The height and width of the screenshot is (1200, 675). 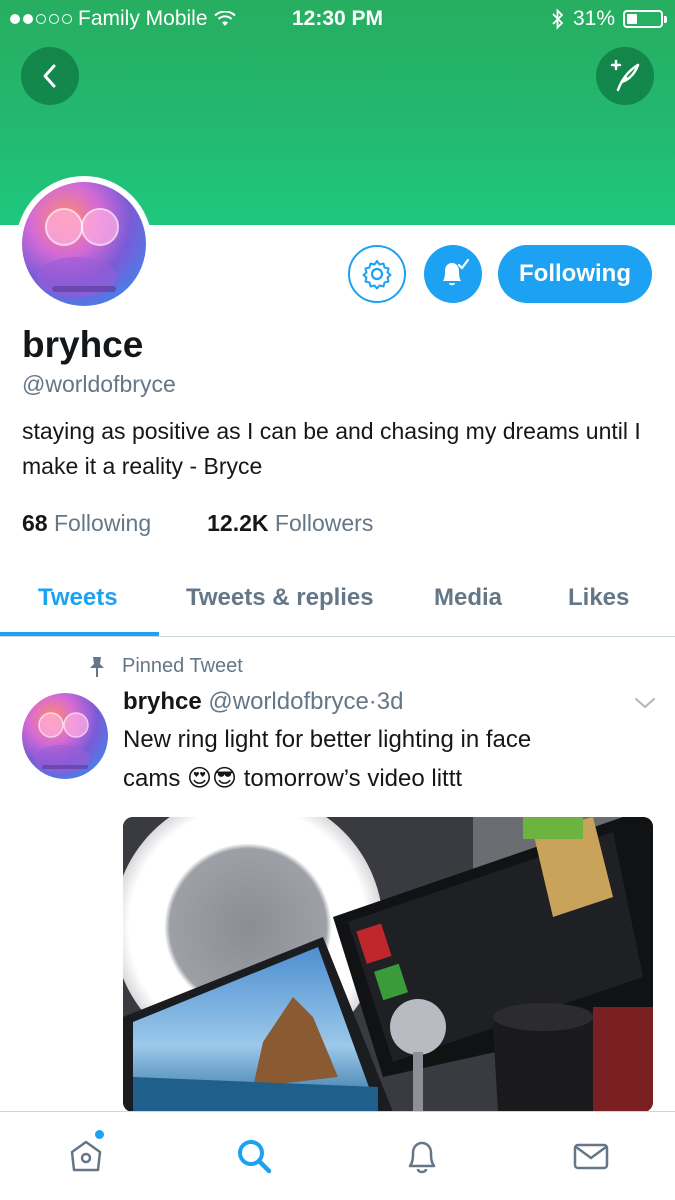 I want to click on sunglasses-emoji: 😎, so click(x=225, y=778).